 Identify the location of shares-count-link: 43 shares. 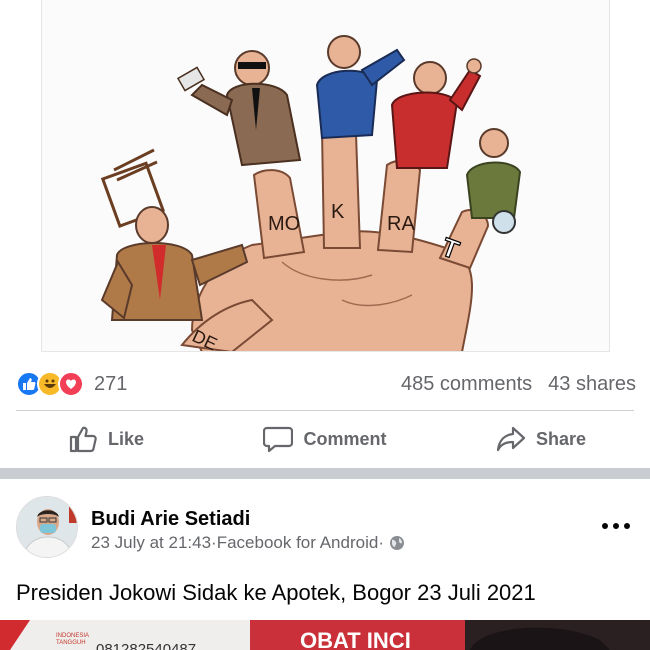
(592, 384).